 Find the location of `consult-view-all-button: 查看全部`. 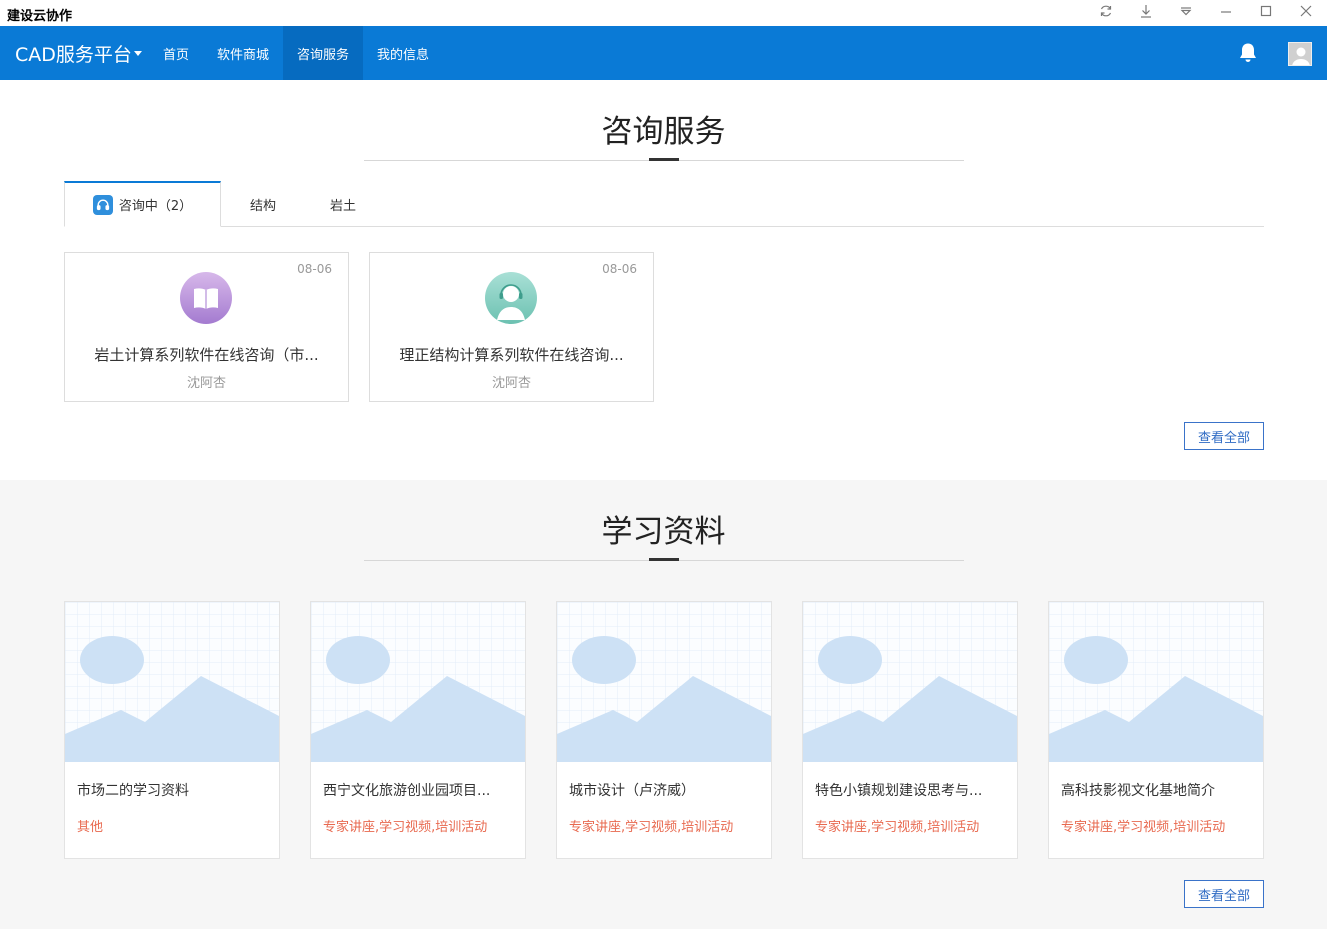

consult-view-all-button: 查看全部 is located at coordinates (1224, 436).